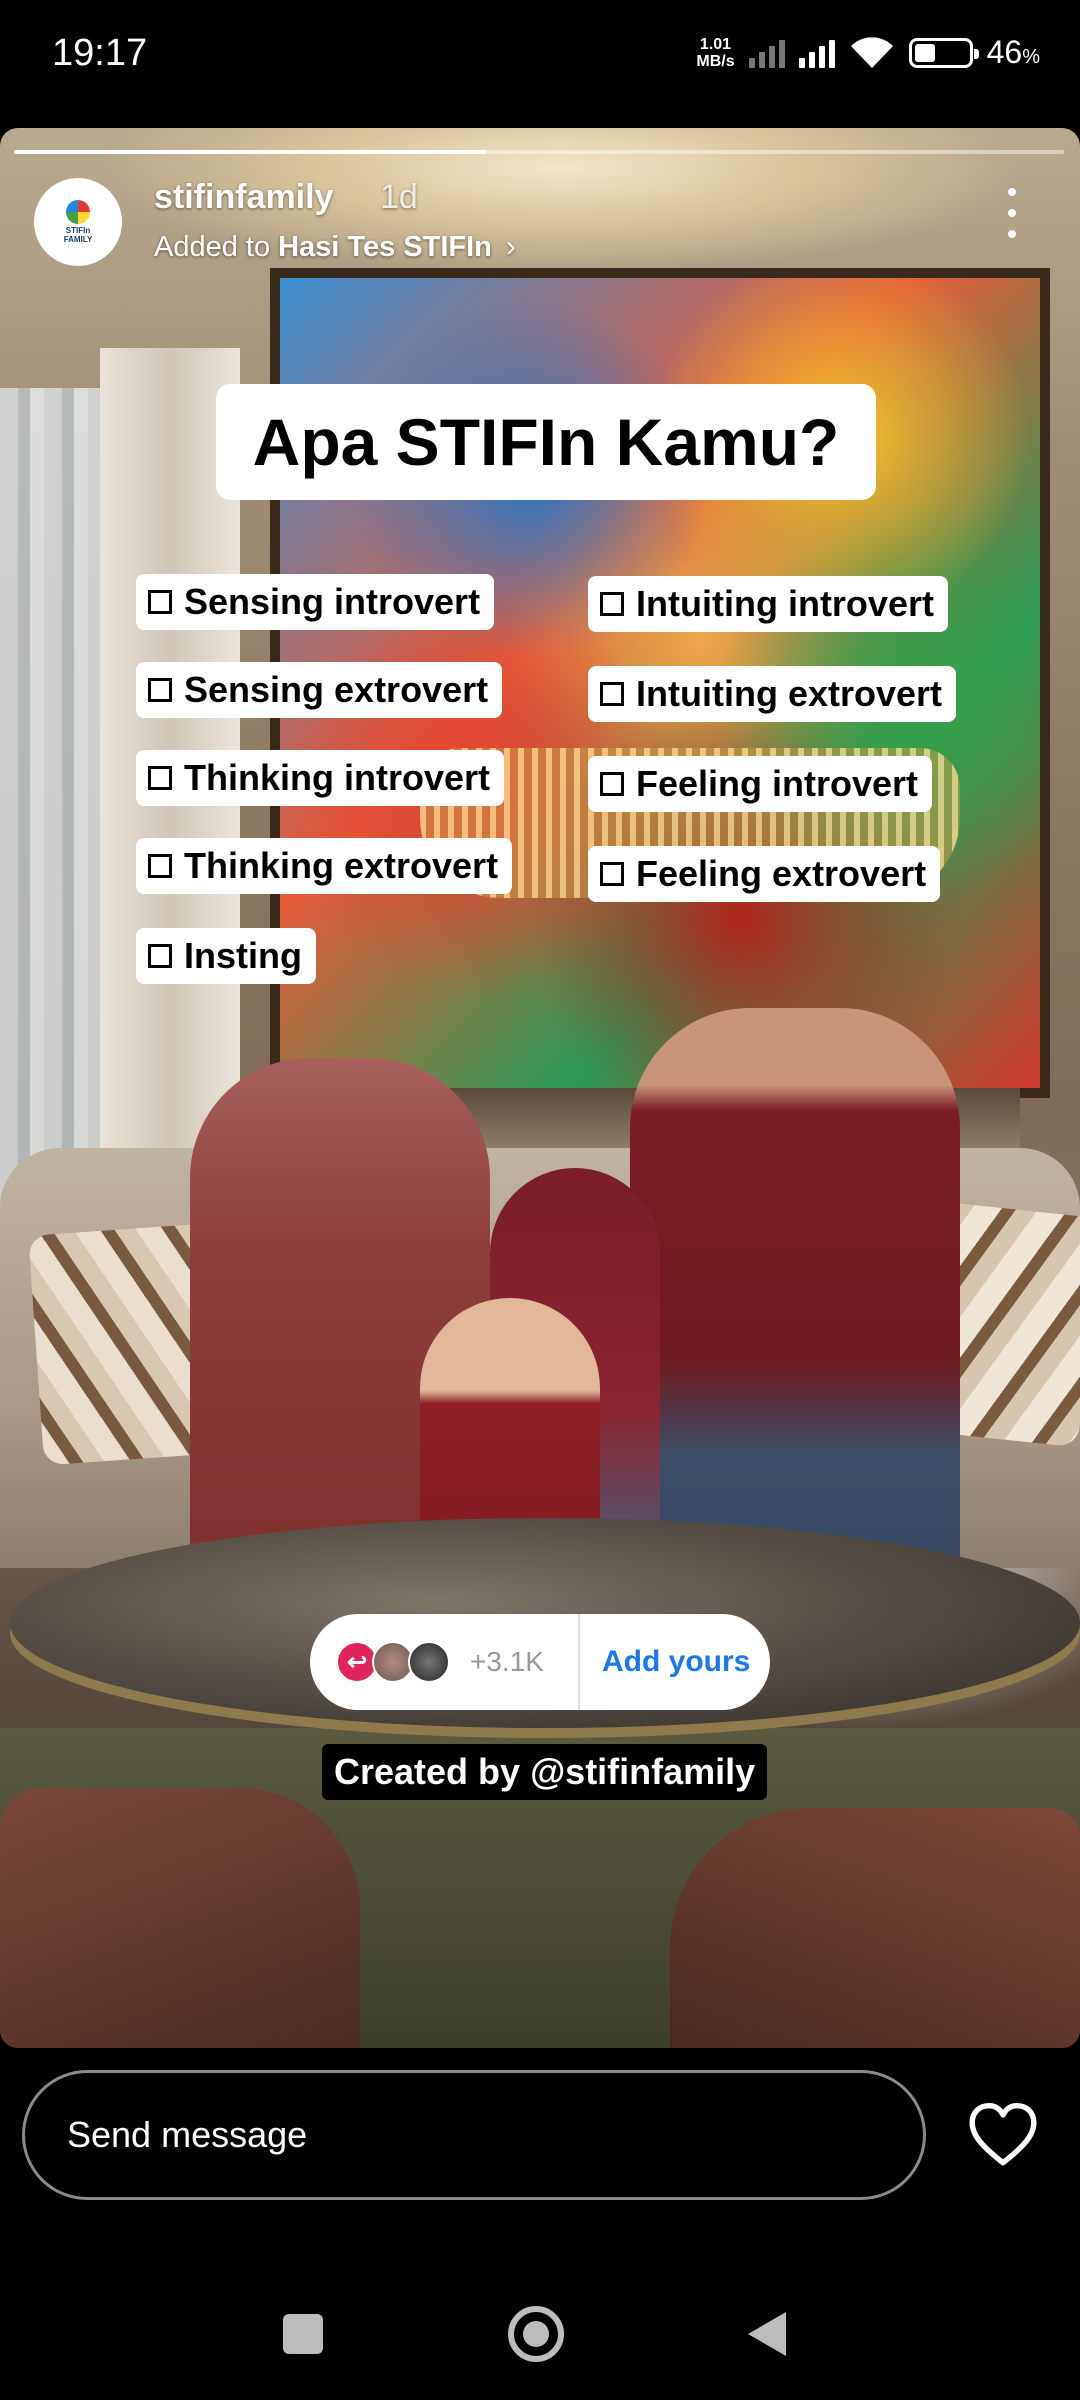 The width and height of the screenshot is (1080, 2400). Describe the element at coordinates (1012, 213) in the screenshot. I see `more-options-icon` at that location.